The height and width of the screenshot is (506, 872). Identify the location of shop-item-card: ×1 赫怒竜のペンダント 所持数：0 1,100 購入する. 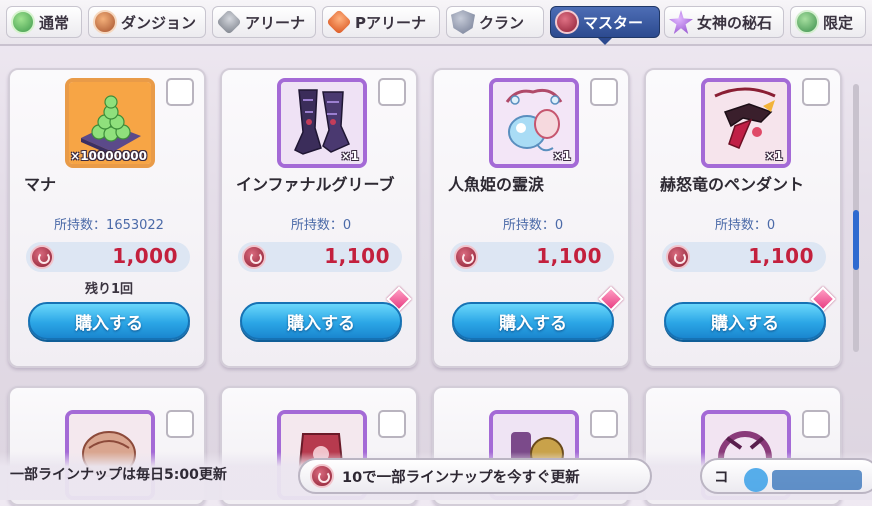
(743, 218).